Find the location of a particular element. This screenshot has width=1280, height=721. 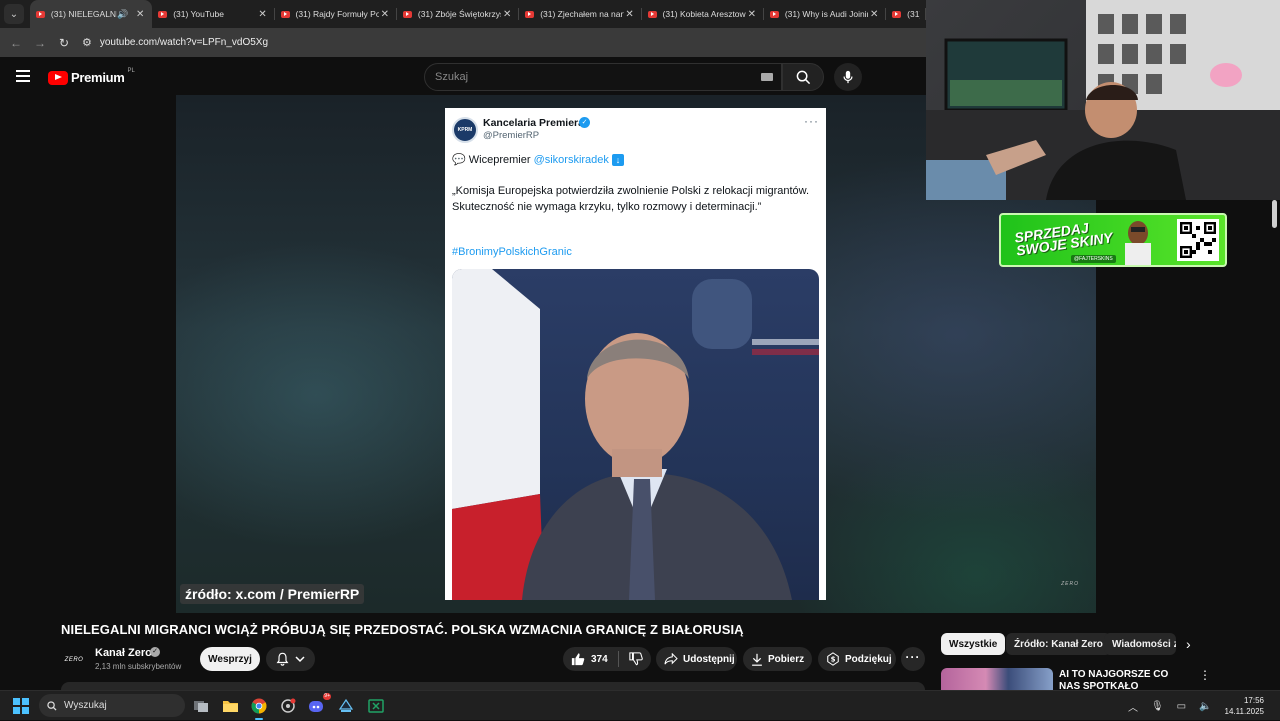

windows-start-icon is located at coordinates (21, 706).